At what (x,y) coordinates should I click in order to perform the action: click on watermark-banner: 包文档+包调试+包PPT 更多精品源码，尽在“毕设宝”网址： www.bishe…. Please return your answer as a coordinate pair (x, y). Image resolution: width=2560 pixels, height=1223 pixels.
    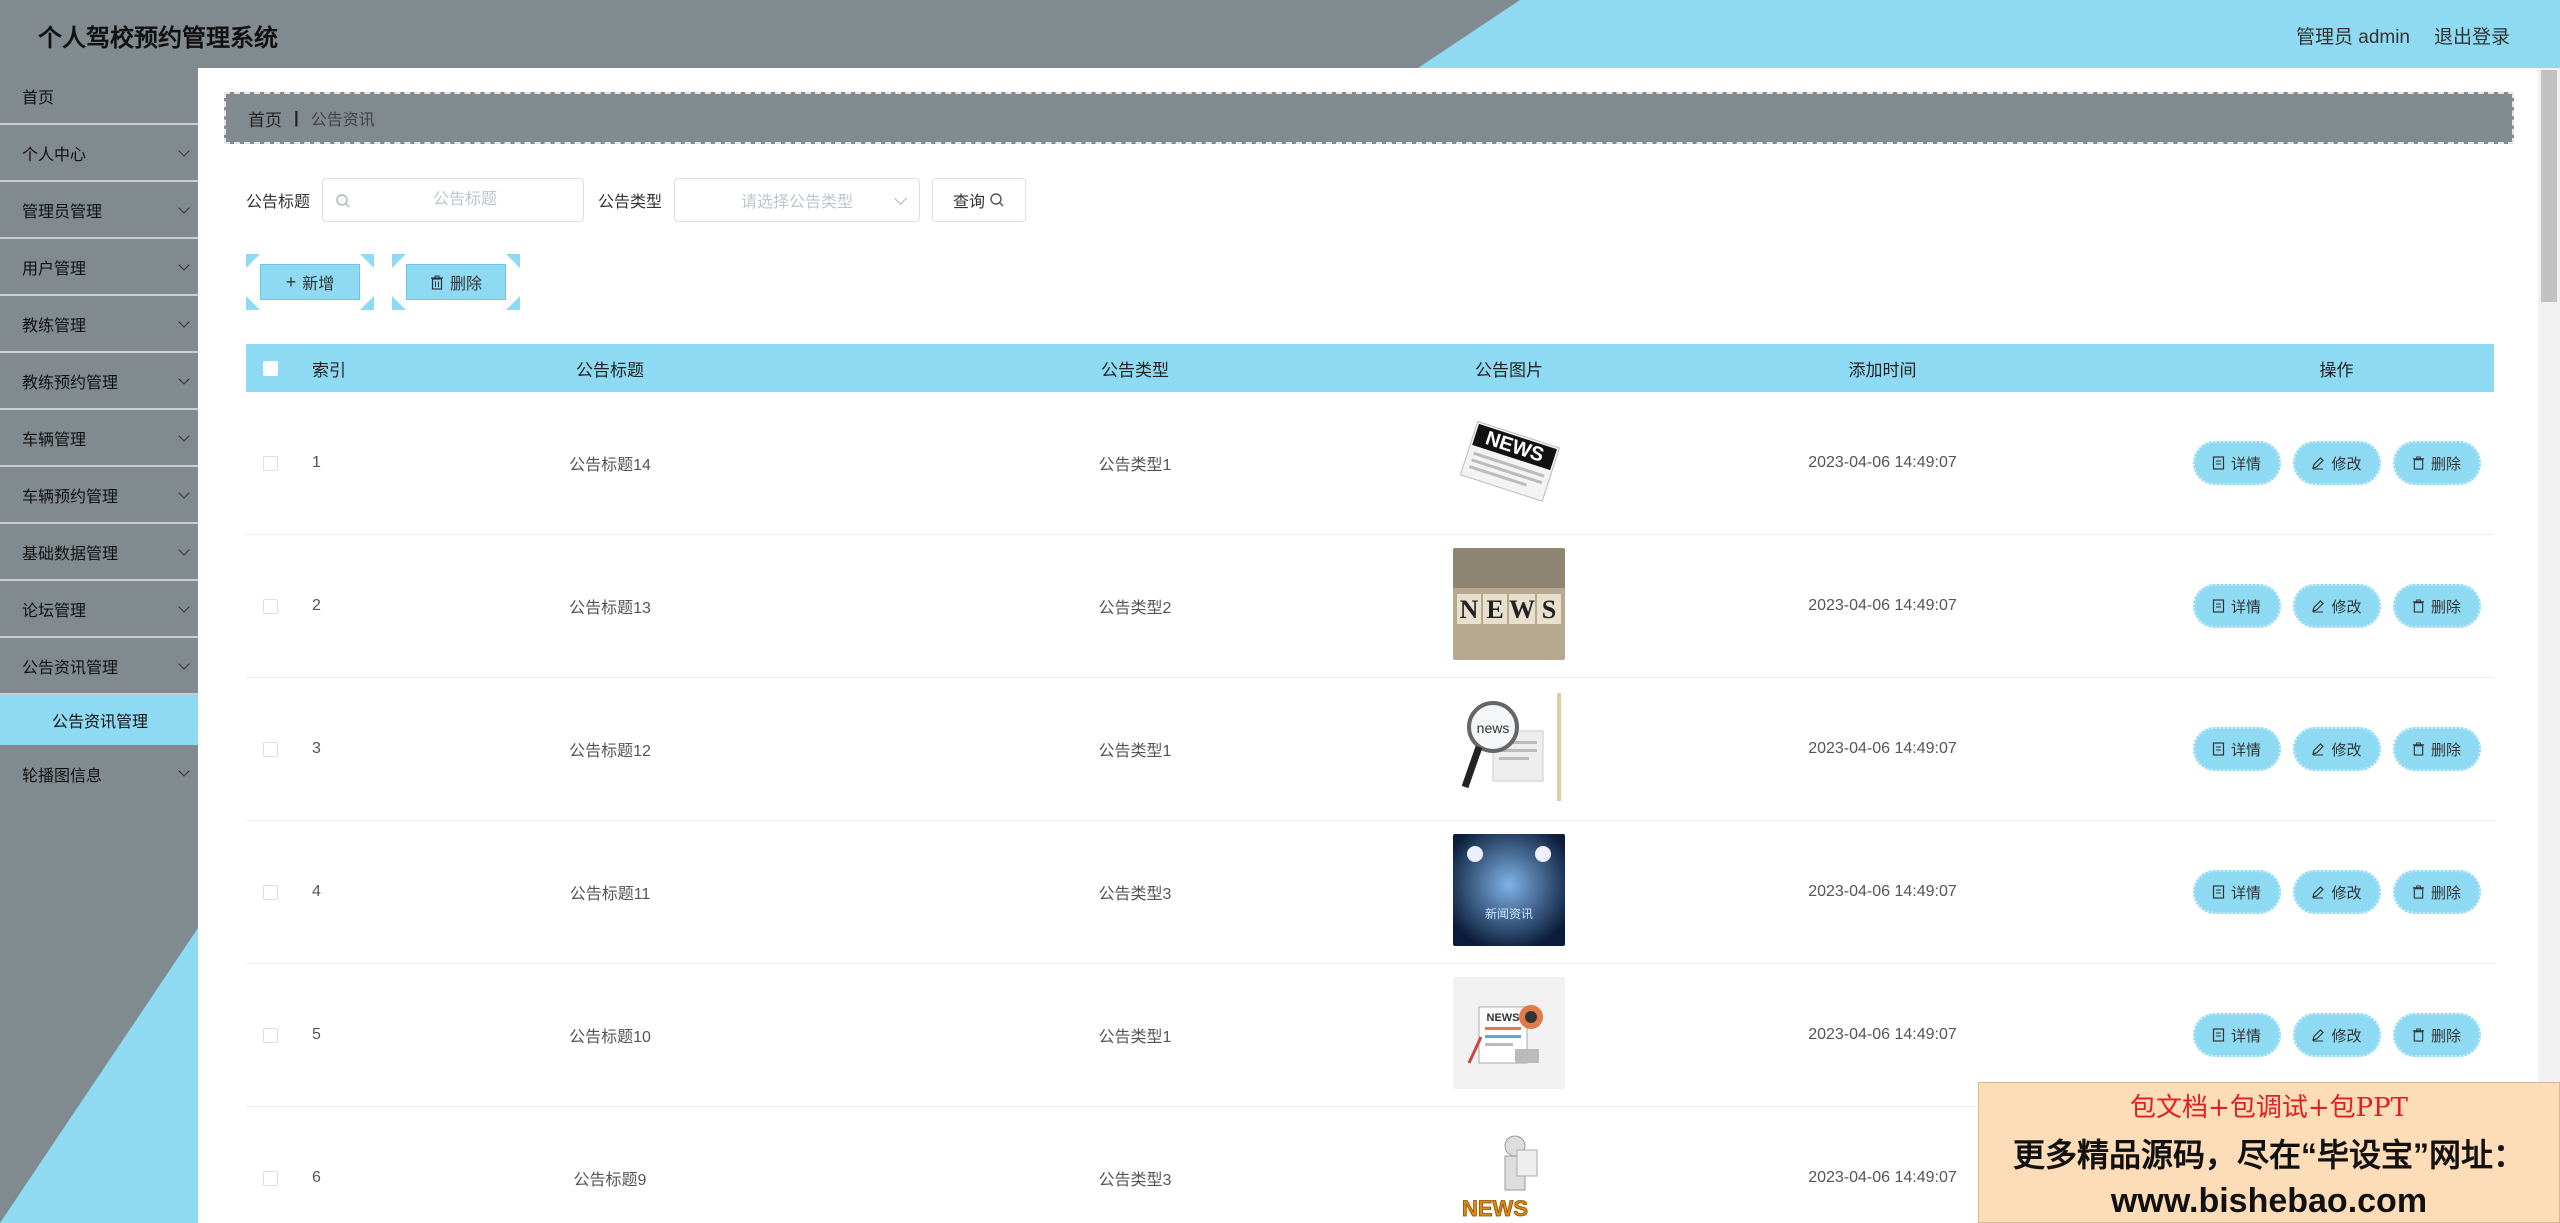
    Looking at the image, I should click on (2269, 1152).